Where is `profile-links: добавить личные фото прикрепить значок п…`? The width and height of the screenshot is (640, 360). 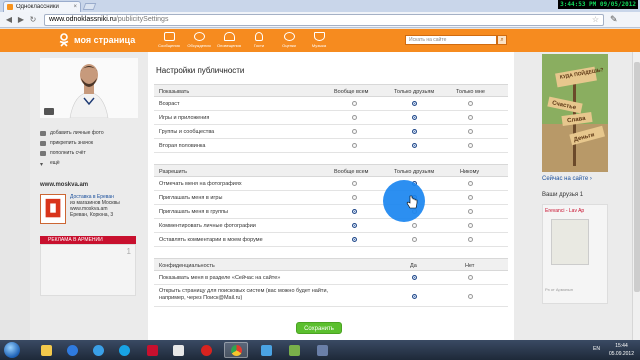
profile-links: добавить личные фото прикрепить значок п… is located at coordinates (90, 148).